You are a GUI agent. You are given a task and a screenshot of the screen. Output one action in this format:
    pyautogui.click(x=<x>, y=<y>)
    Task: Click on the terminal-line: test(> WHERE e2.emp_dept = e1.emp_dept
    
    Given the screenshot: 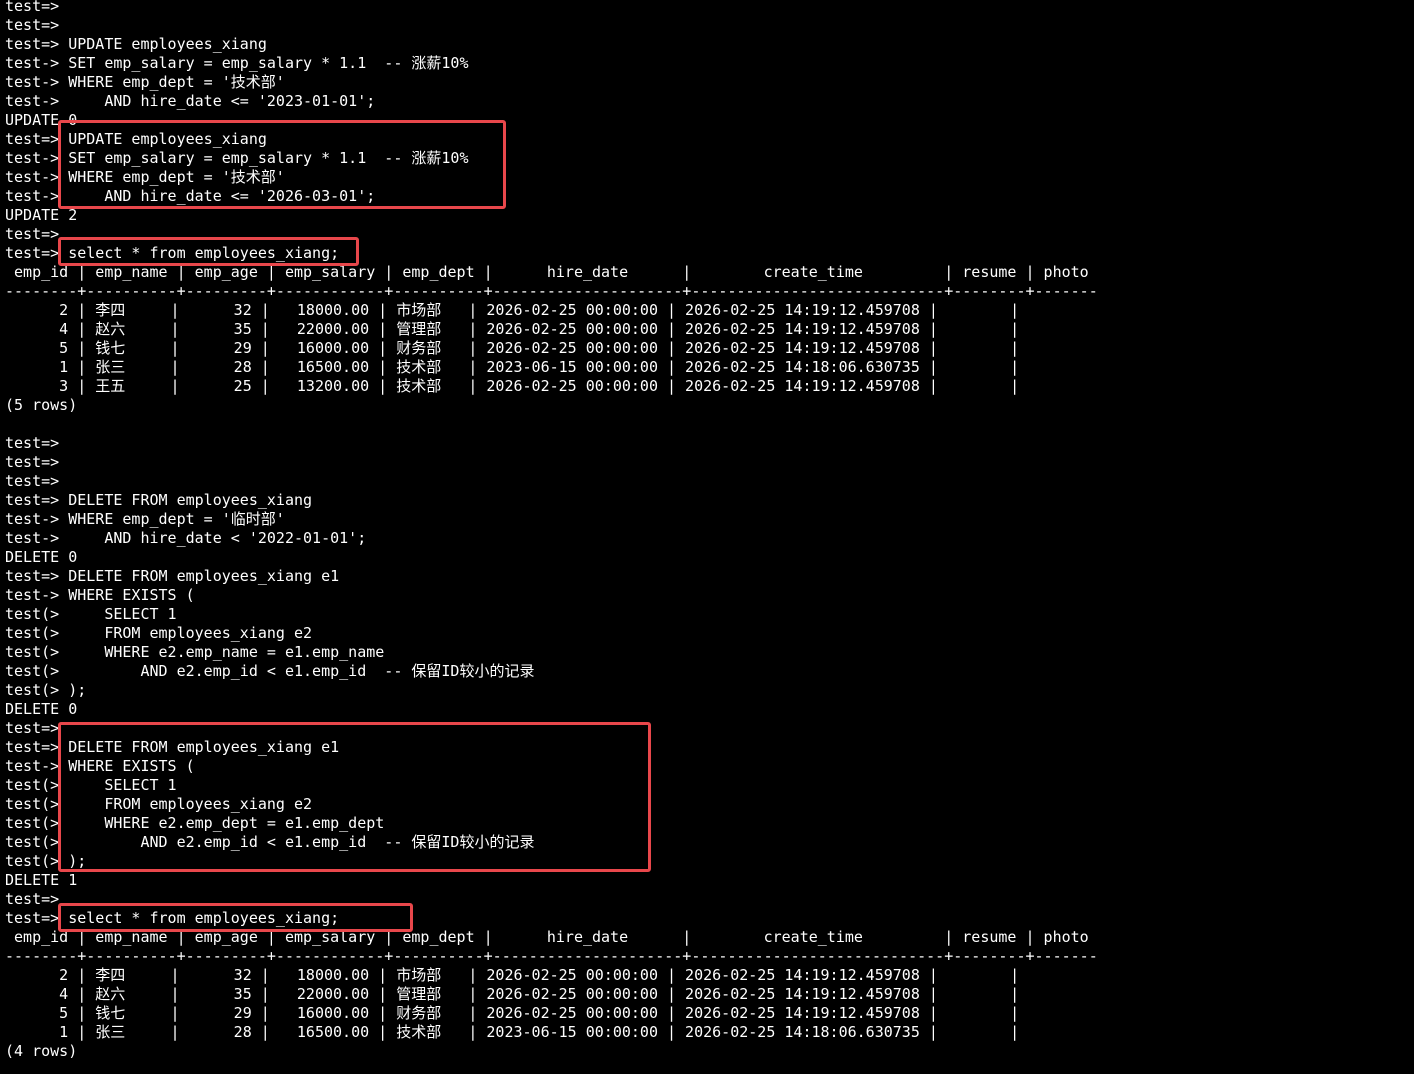 What is the action you would take?
    pyautogui.click(x=195, y=823)
    